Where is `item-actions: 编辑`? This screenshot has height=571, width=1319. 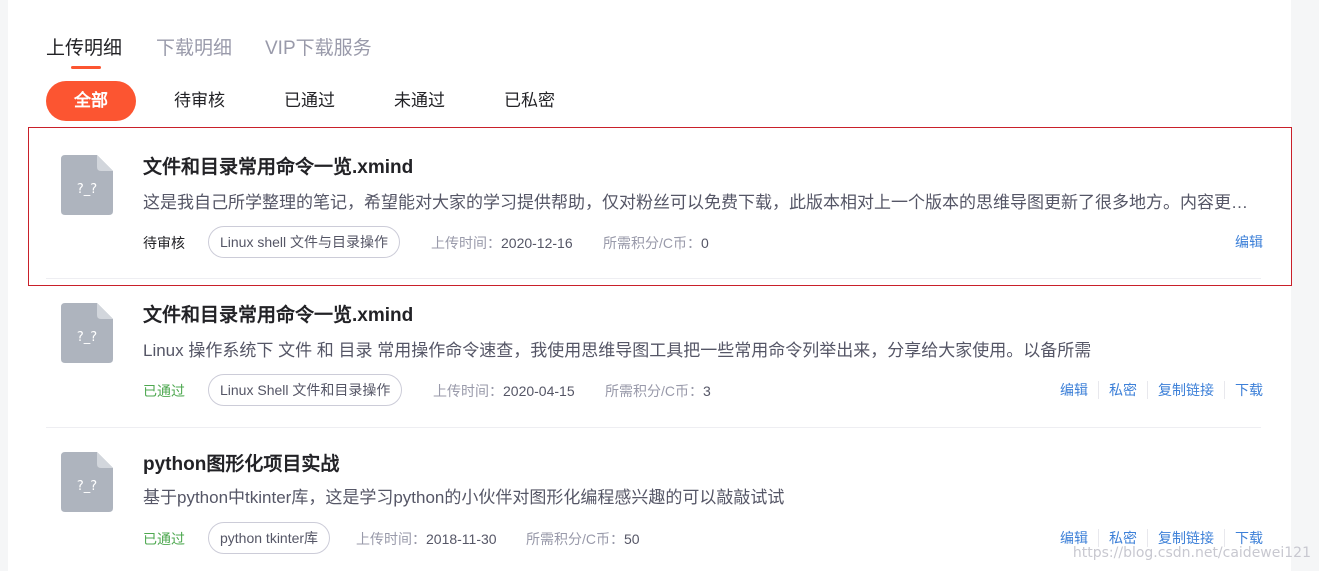 item-actions: 编辑 is located at coordinates (1244, 243).